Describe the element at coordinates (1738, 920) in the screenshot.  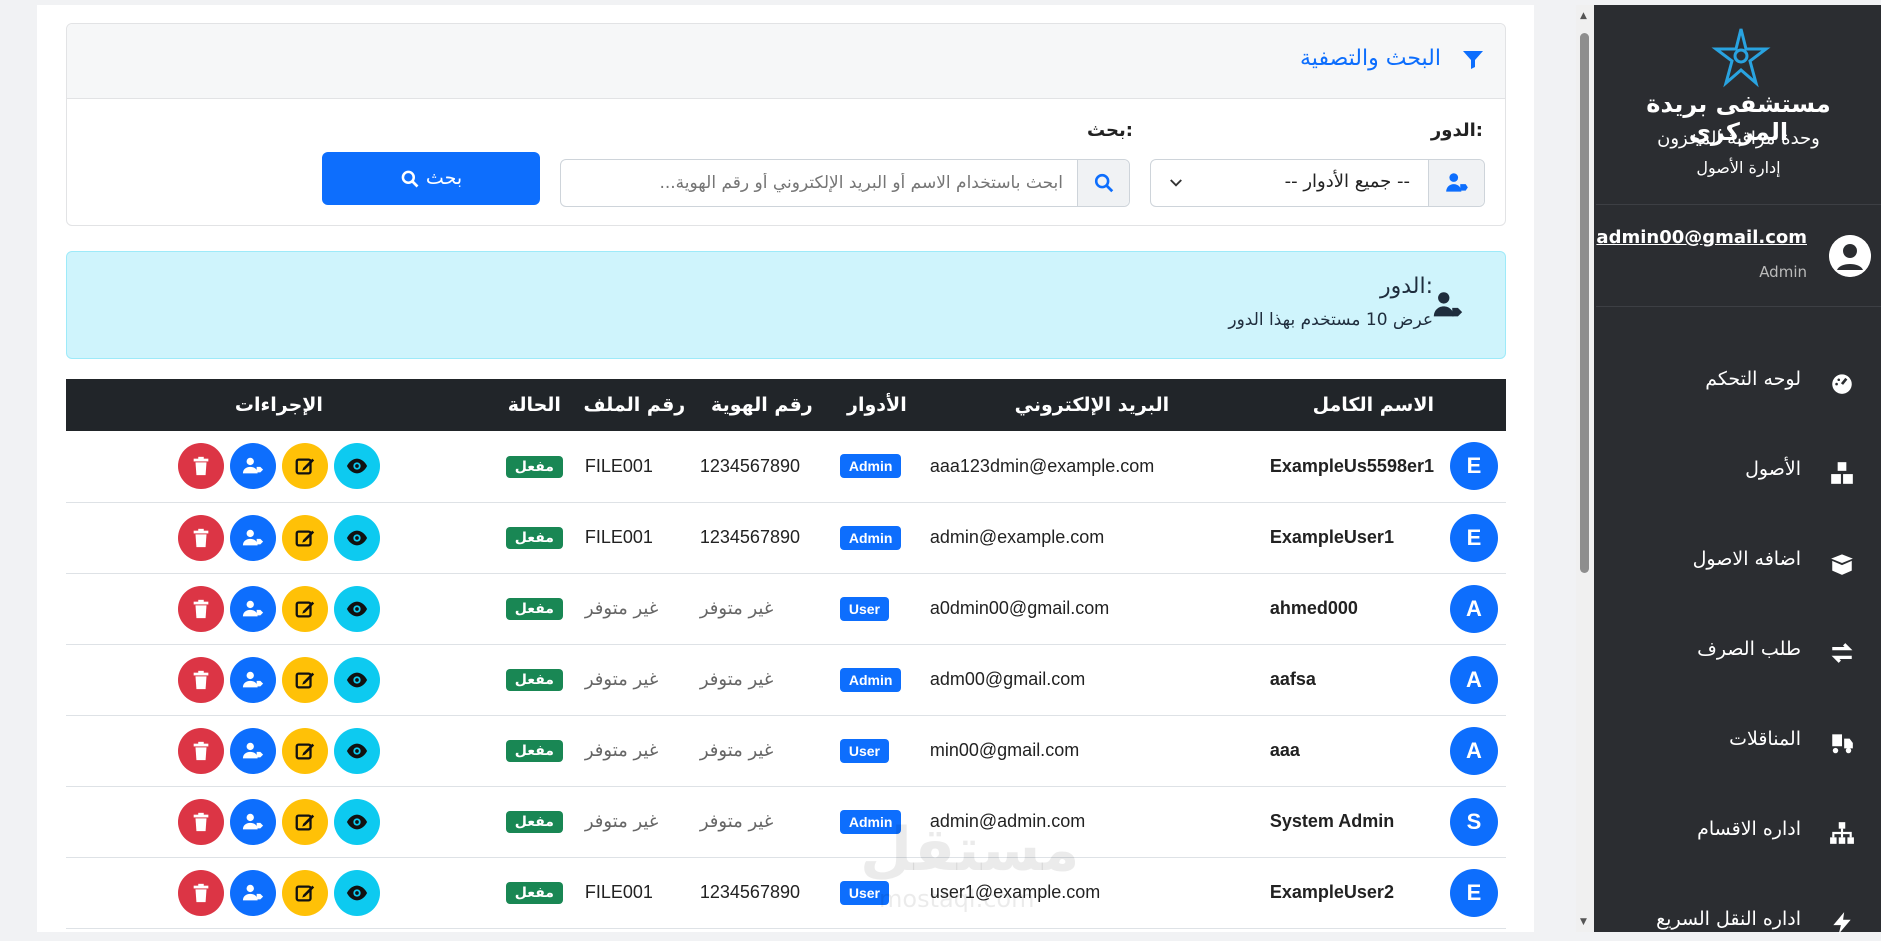
I see `sidebar-item-6: اداره النقل السريع` at that location.